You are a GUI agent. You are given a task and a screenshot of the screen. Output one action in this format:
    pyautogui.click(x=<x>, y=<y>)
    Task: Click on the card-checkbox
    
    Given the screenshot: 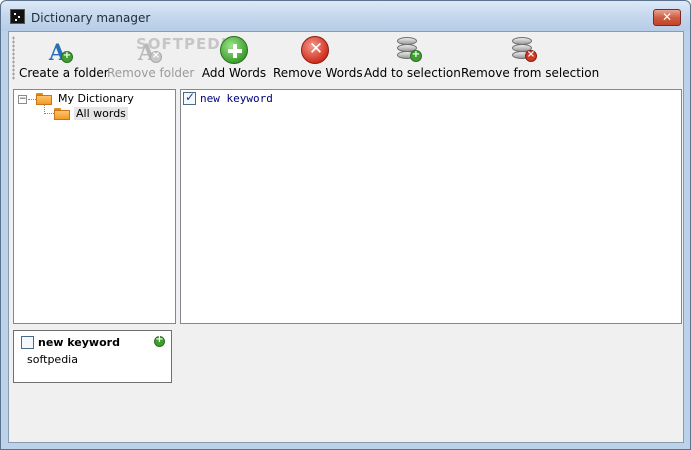 What is the action you would take?
    pyautogui.click(x=27, y=342)
    